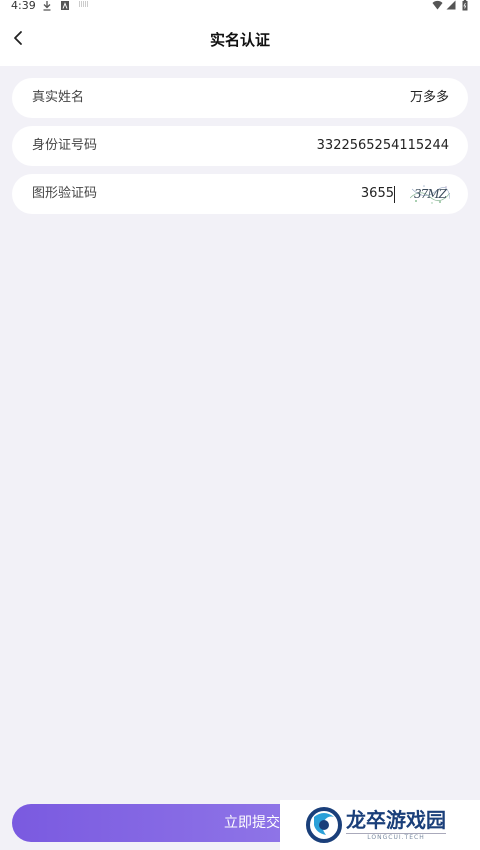  I want to click on watermark: 龙卒游戏园 LONGCUI.TECH, so click(380, 825).